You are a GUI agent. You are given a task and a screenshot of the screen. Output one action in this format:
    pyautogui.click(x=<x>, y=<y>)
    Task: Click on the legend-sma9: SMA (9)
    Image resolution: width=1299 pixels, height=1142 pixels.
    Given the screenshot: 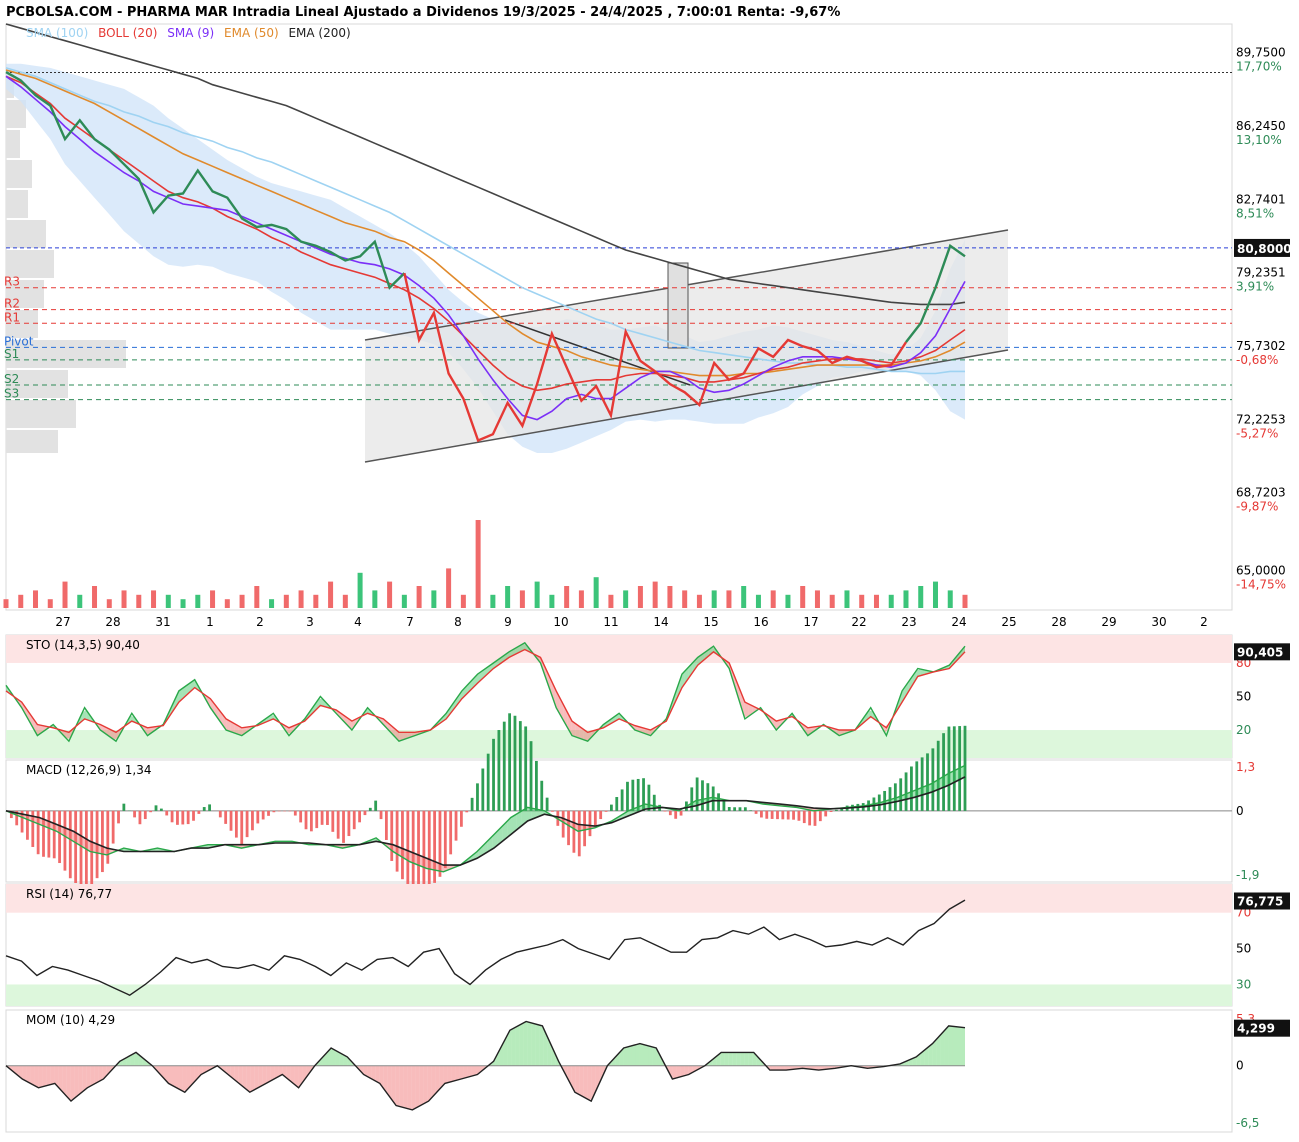 What is the action you would take?
    pyautogui.click(x=190, y=33)
    